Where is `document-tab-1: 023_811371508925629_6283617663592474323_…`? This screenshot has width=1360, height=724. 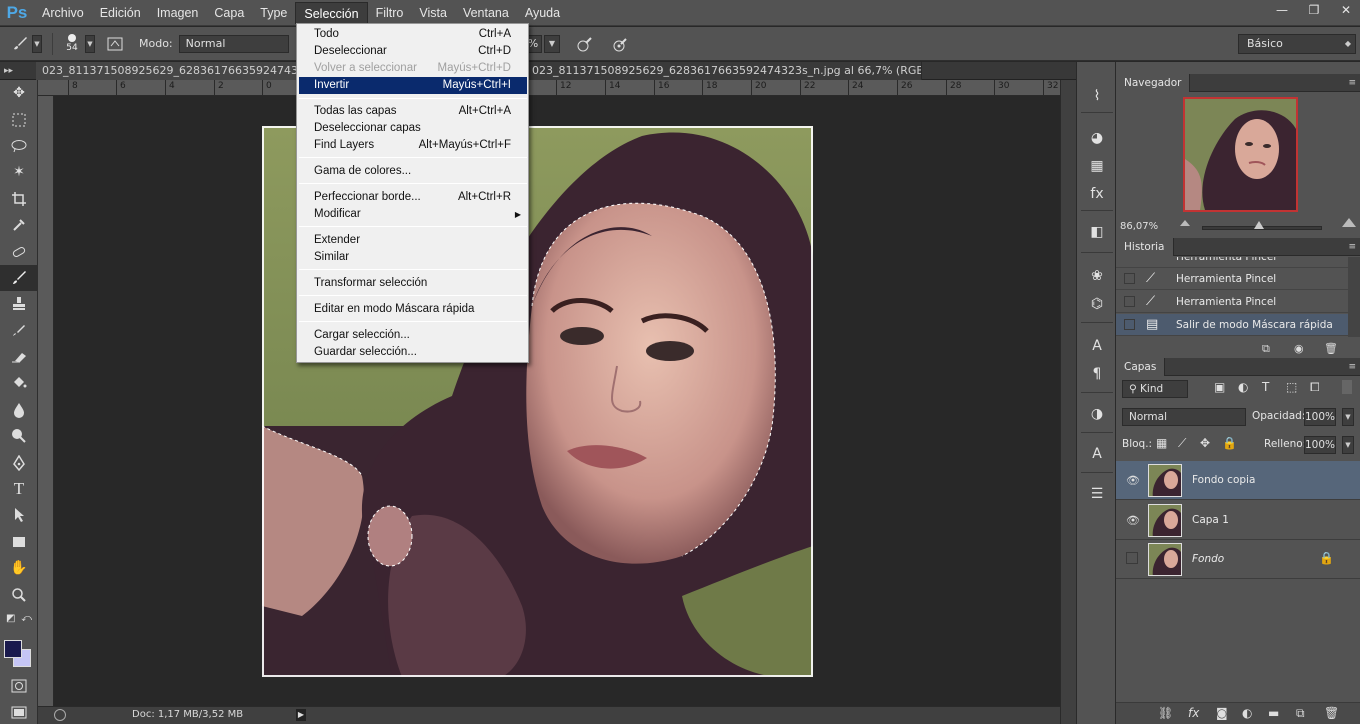
document-tab-1: 023_811371508925629_6283617663592474323_… is located at coordinates (167, 71).